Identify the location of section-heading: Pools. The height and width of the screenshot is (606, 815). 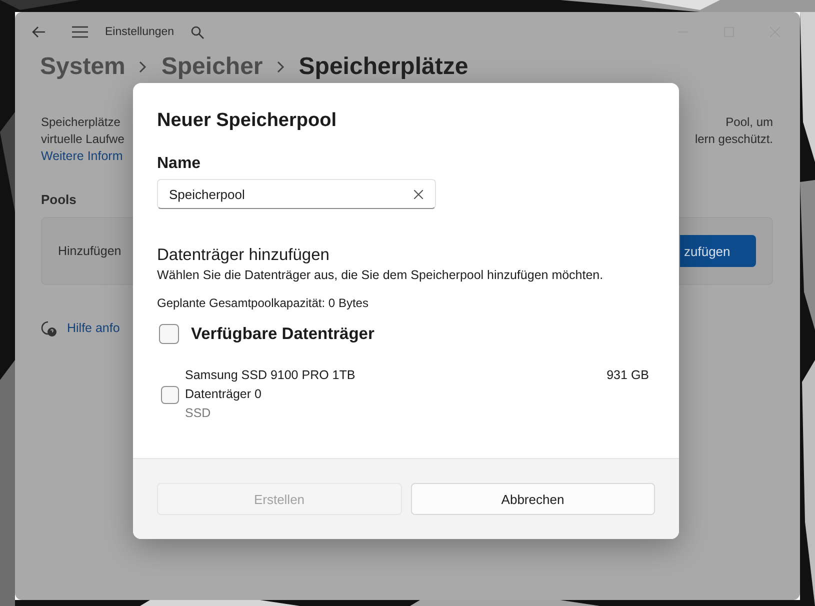
(58, 199).